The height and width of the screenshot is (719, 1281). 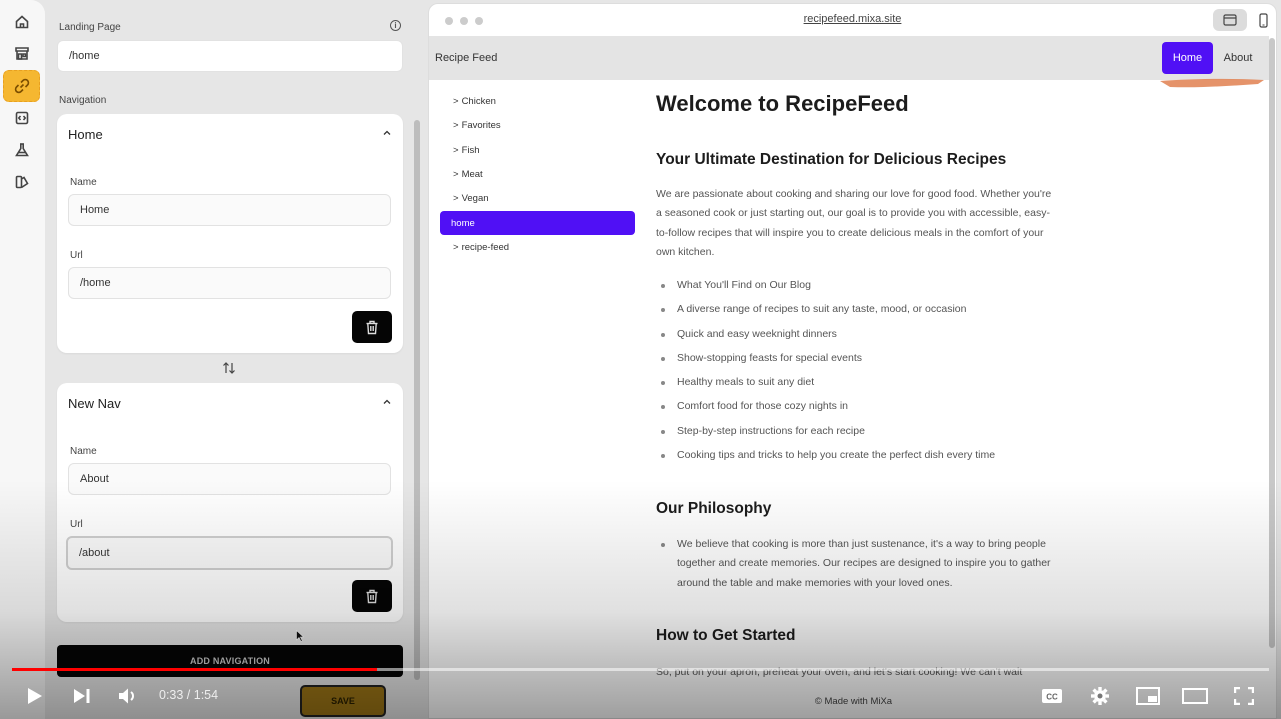 I want to click on volume-button, so click(x=129, y=696).